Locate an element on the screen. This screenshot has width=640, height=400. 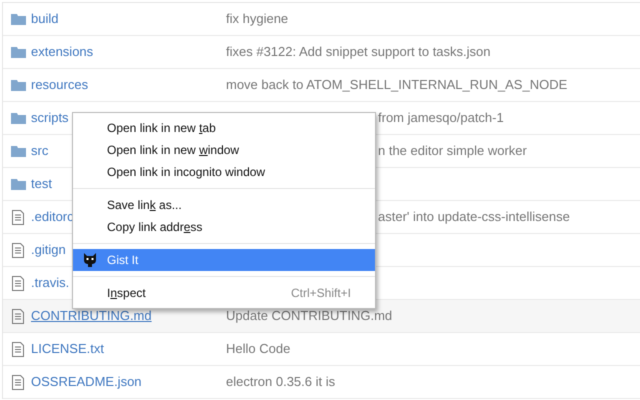
menu-item: Open link in new tab is located at coordinates (224, 128).